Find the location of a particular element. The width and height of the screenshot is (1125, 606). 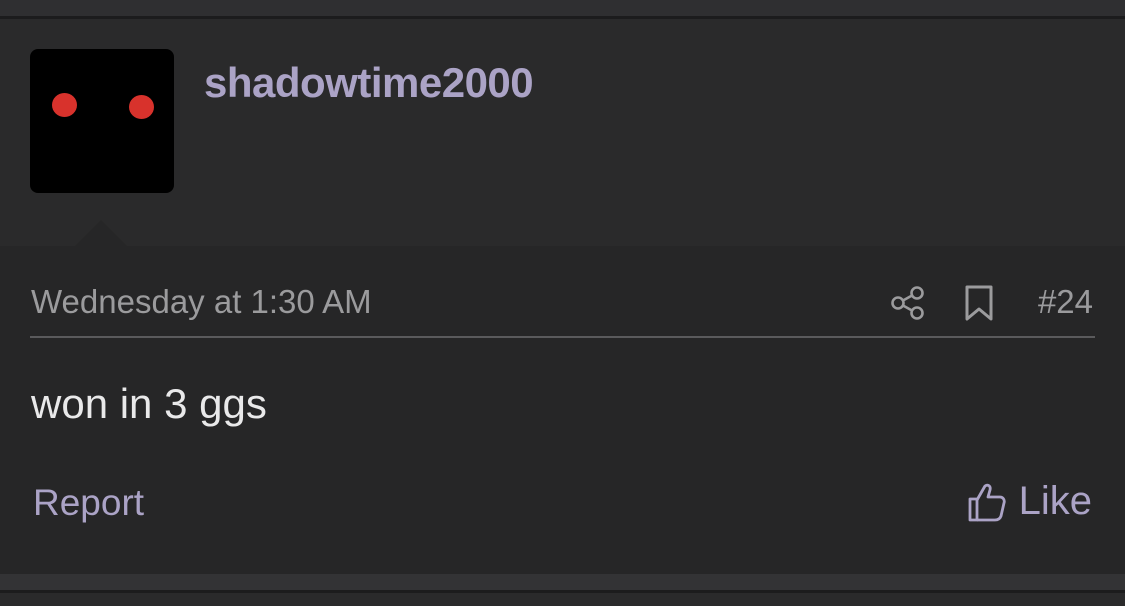

report-link: Report is located at coordinates (88, 503).